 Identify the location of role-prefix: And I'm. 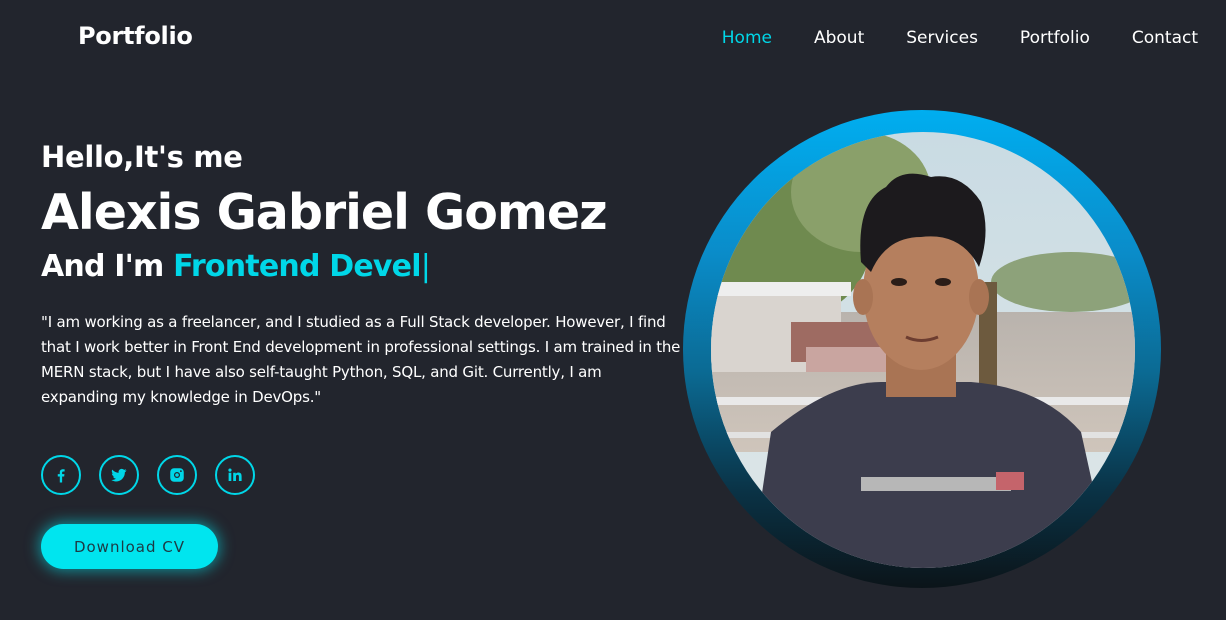
(107, 266).